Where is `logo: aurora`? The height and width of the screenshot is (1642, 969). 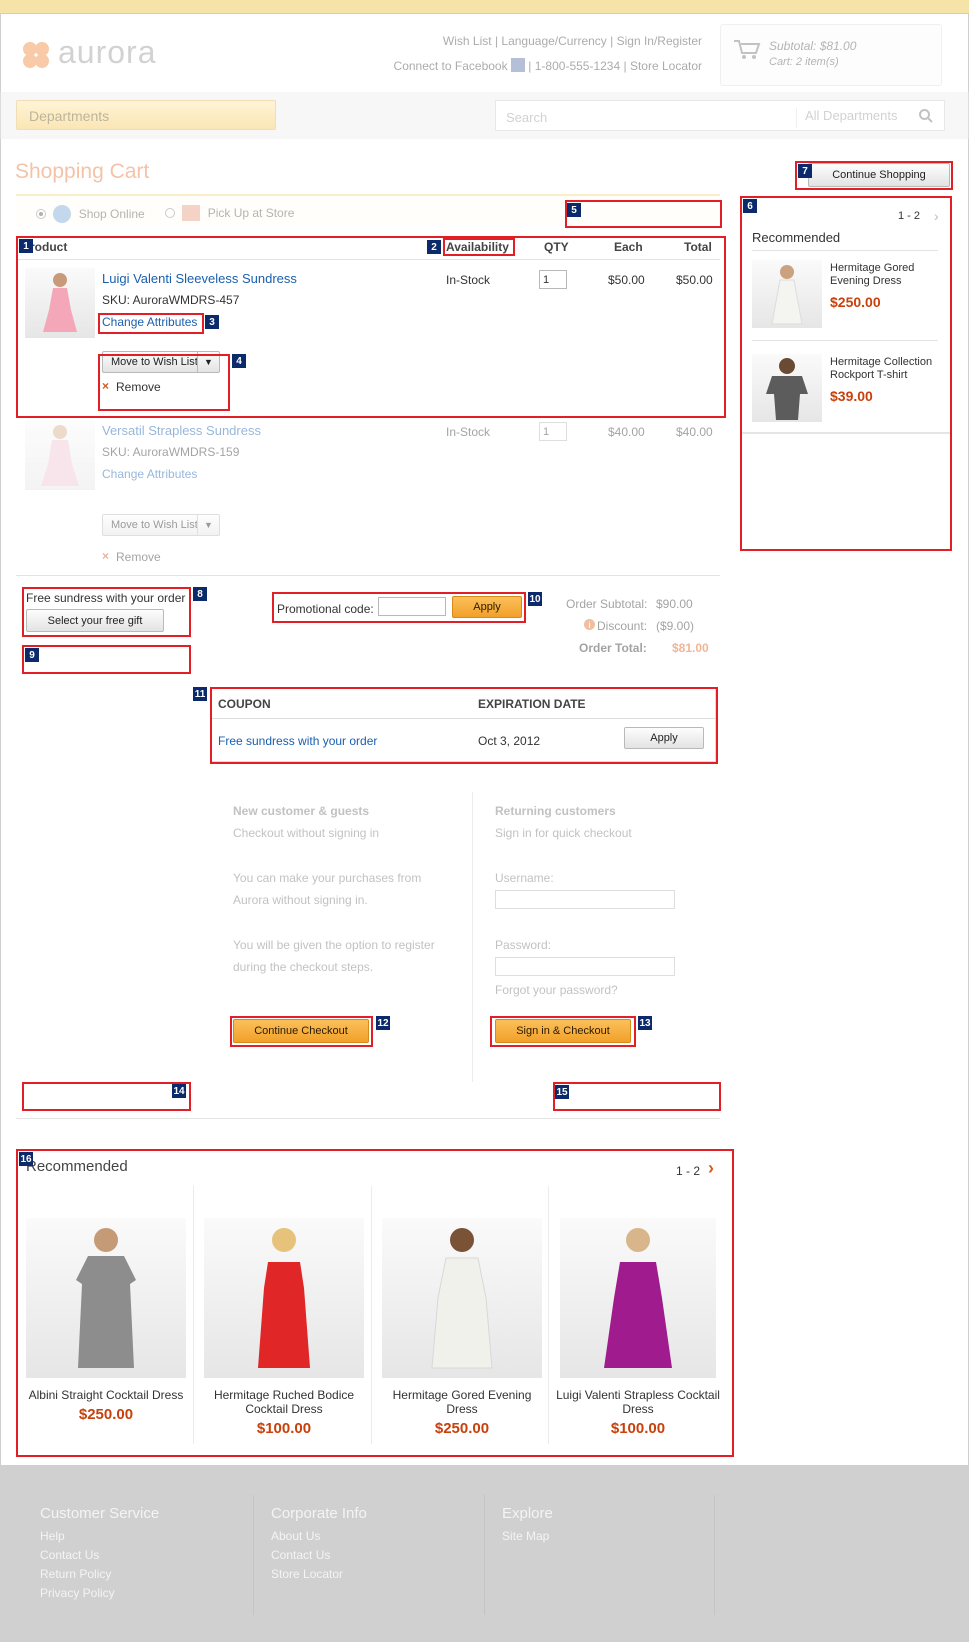 logo: aurora is located at coordinates (105, 53).